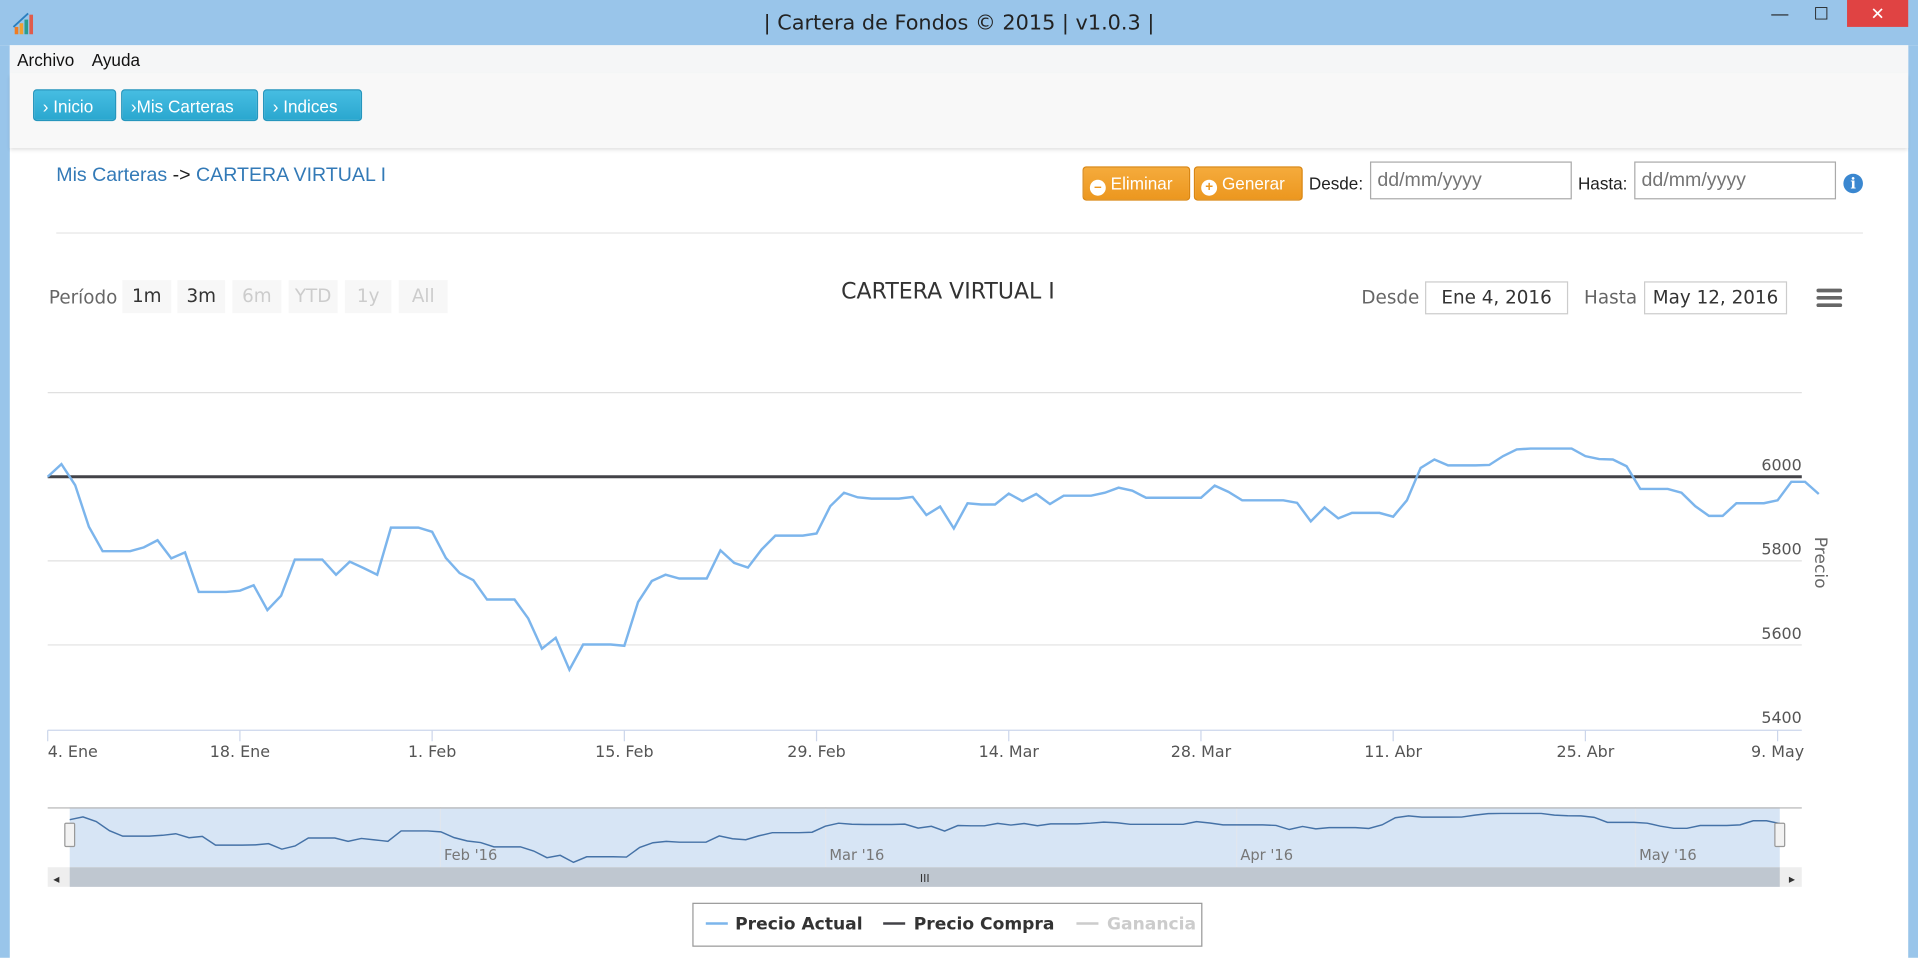 The height and width of the screenshot is (958, 1918). I want to click on scroll-left-arrow-icon: ◂, so click(56, 879).